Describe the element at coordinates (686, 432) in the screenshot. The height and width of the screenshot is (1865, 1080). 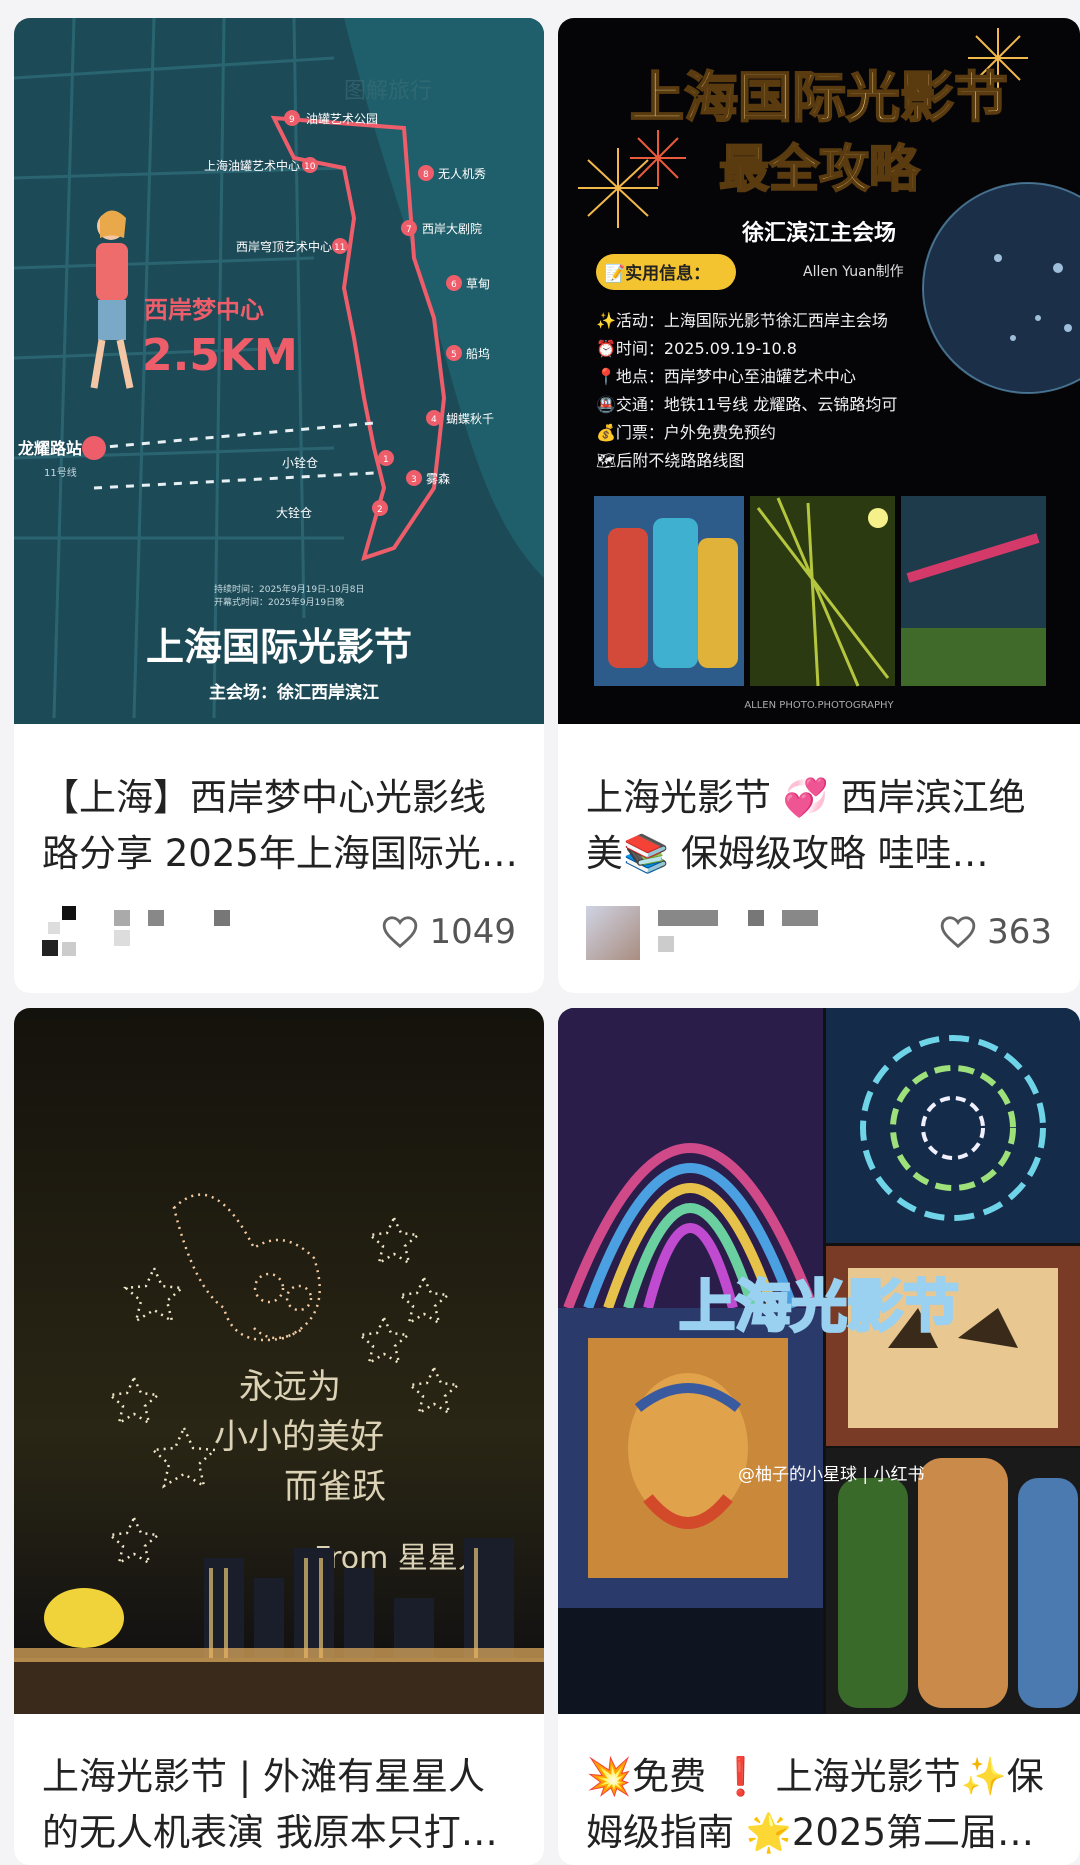
I see `svg-text: 💰门票：户外免费免预约` at that location.